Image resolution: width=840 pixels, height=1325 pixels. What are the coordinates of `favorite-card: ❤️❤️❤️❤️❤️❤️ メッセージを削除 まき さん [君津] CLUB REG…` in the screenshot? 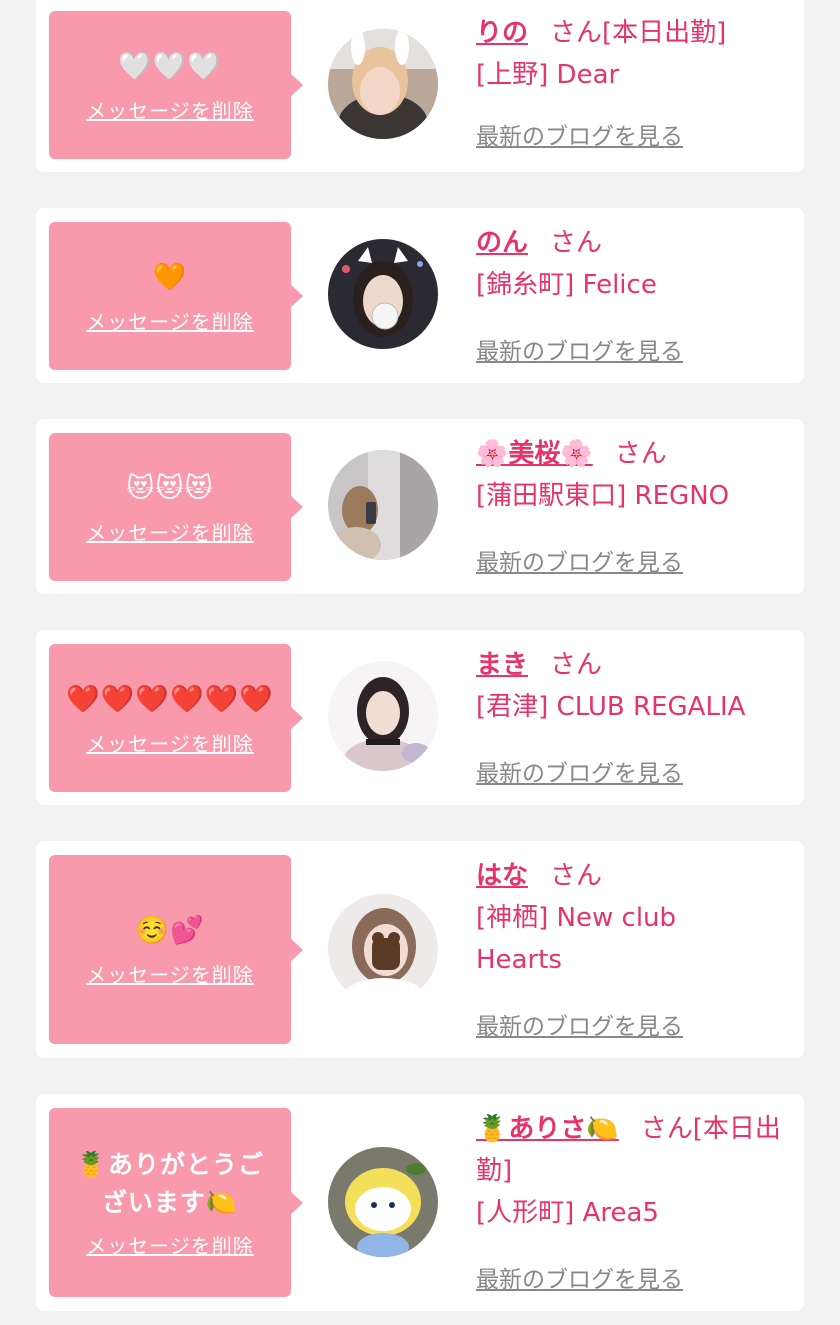 It's located at (420, 717).